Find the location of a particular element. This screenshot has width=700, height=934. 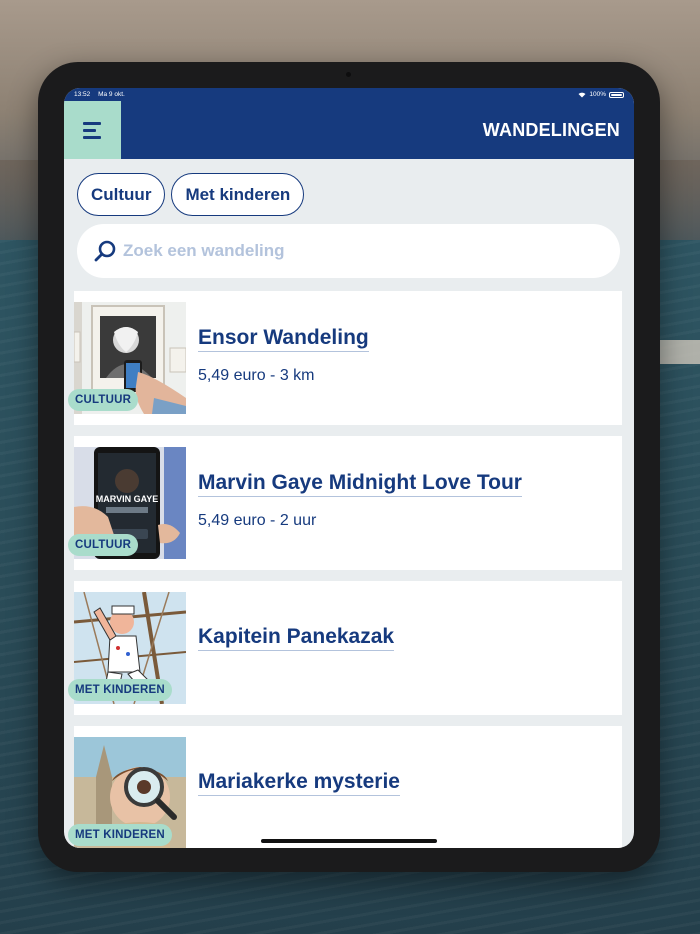

search-icon is located at coordinates (105, 251).